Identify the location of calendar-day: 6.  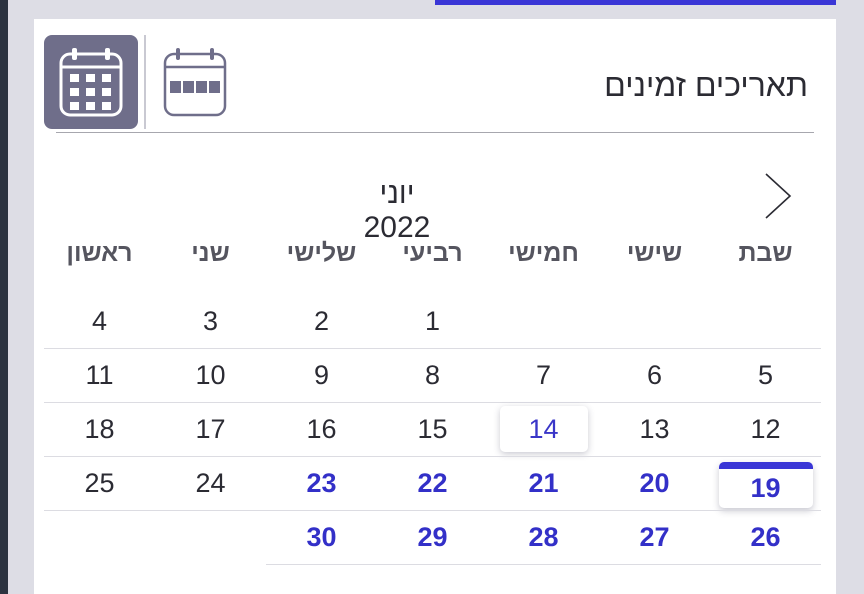
(654, 375).